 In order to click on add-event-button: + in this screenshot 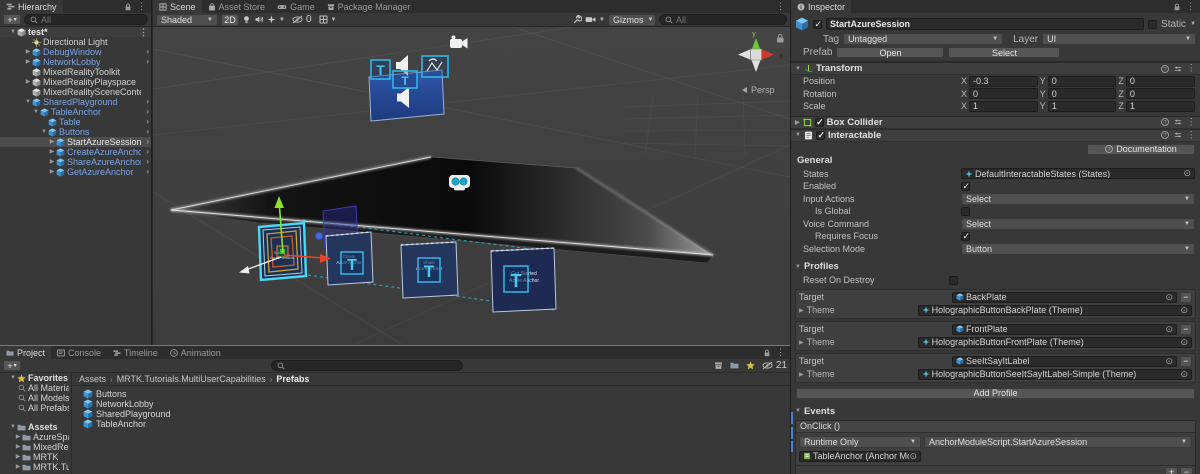, I will do `click(1171, 470)`.